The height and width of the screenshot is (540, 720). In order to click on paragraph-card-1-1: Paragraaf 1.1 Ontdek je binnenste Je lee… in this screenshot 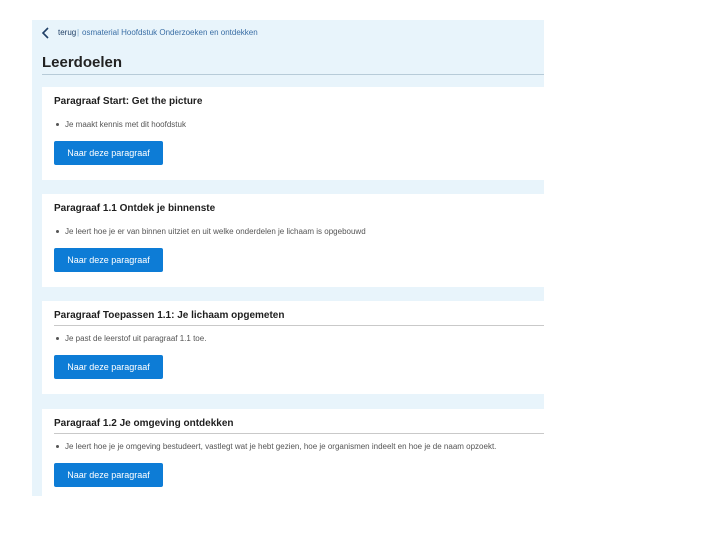, I will do `click(293, 240)`.